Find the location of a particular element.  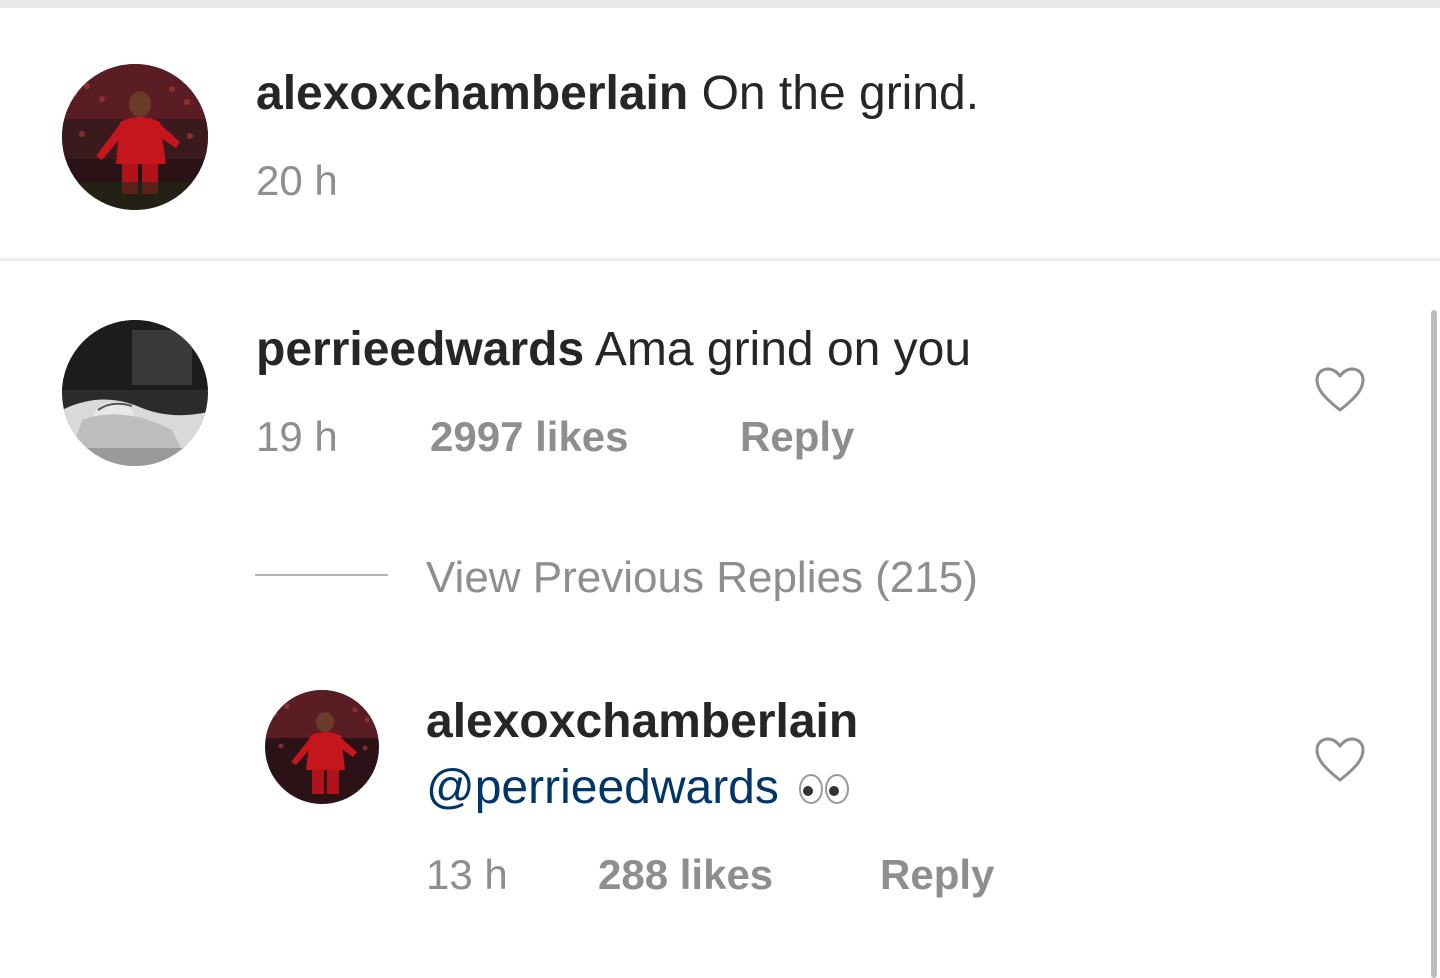

reply-likes: 288 likes is located at coordinates (685, 875).